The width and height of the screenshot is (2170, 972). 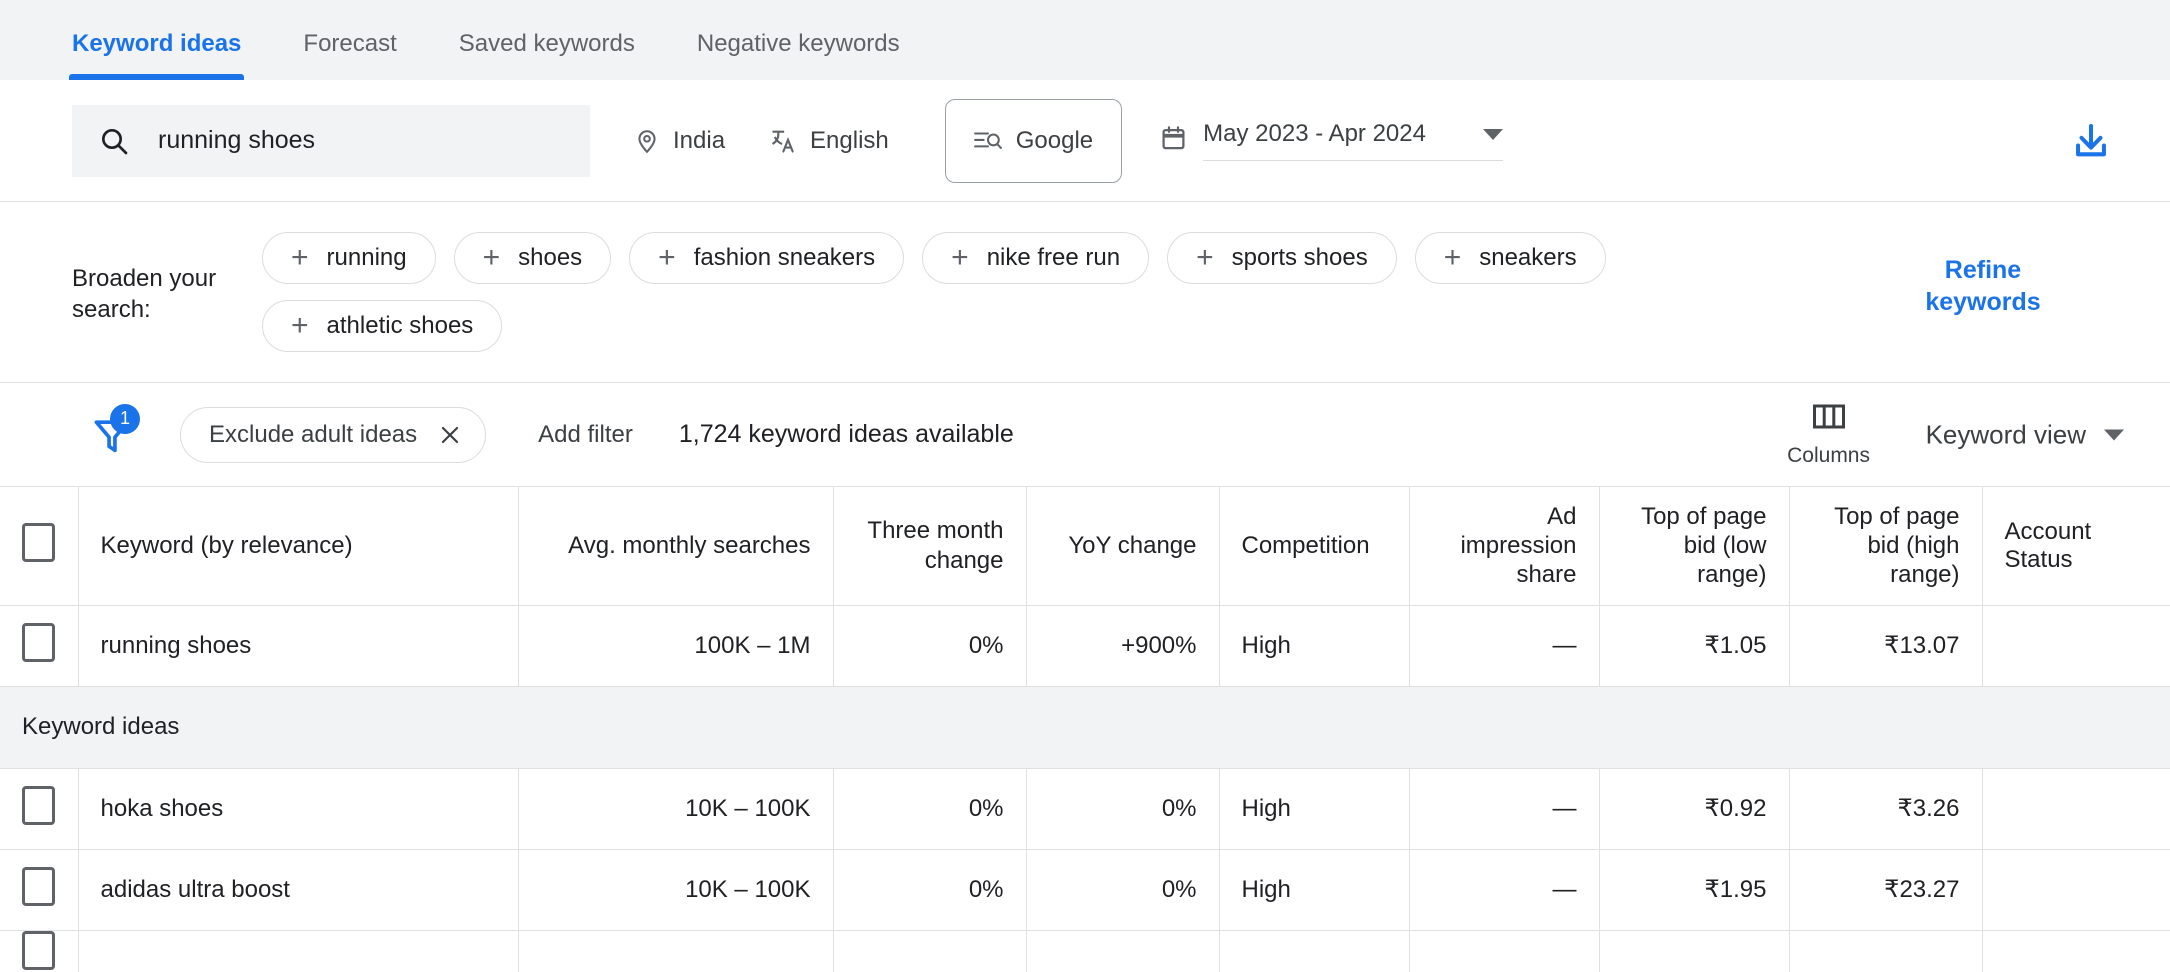 I want to click on language-selector: English, so click(x=829, y=141).